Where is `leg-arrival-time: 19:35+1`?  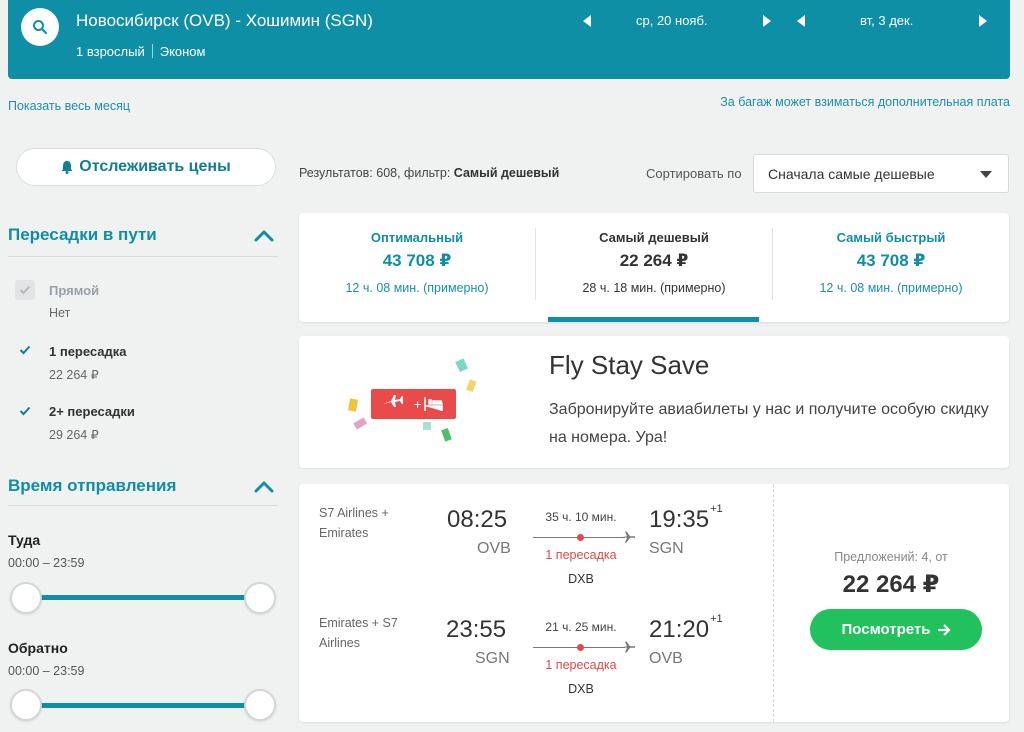
leg-arrival-time: 19:35+1 is located at coordinates (686, 518).